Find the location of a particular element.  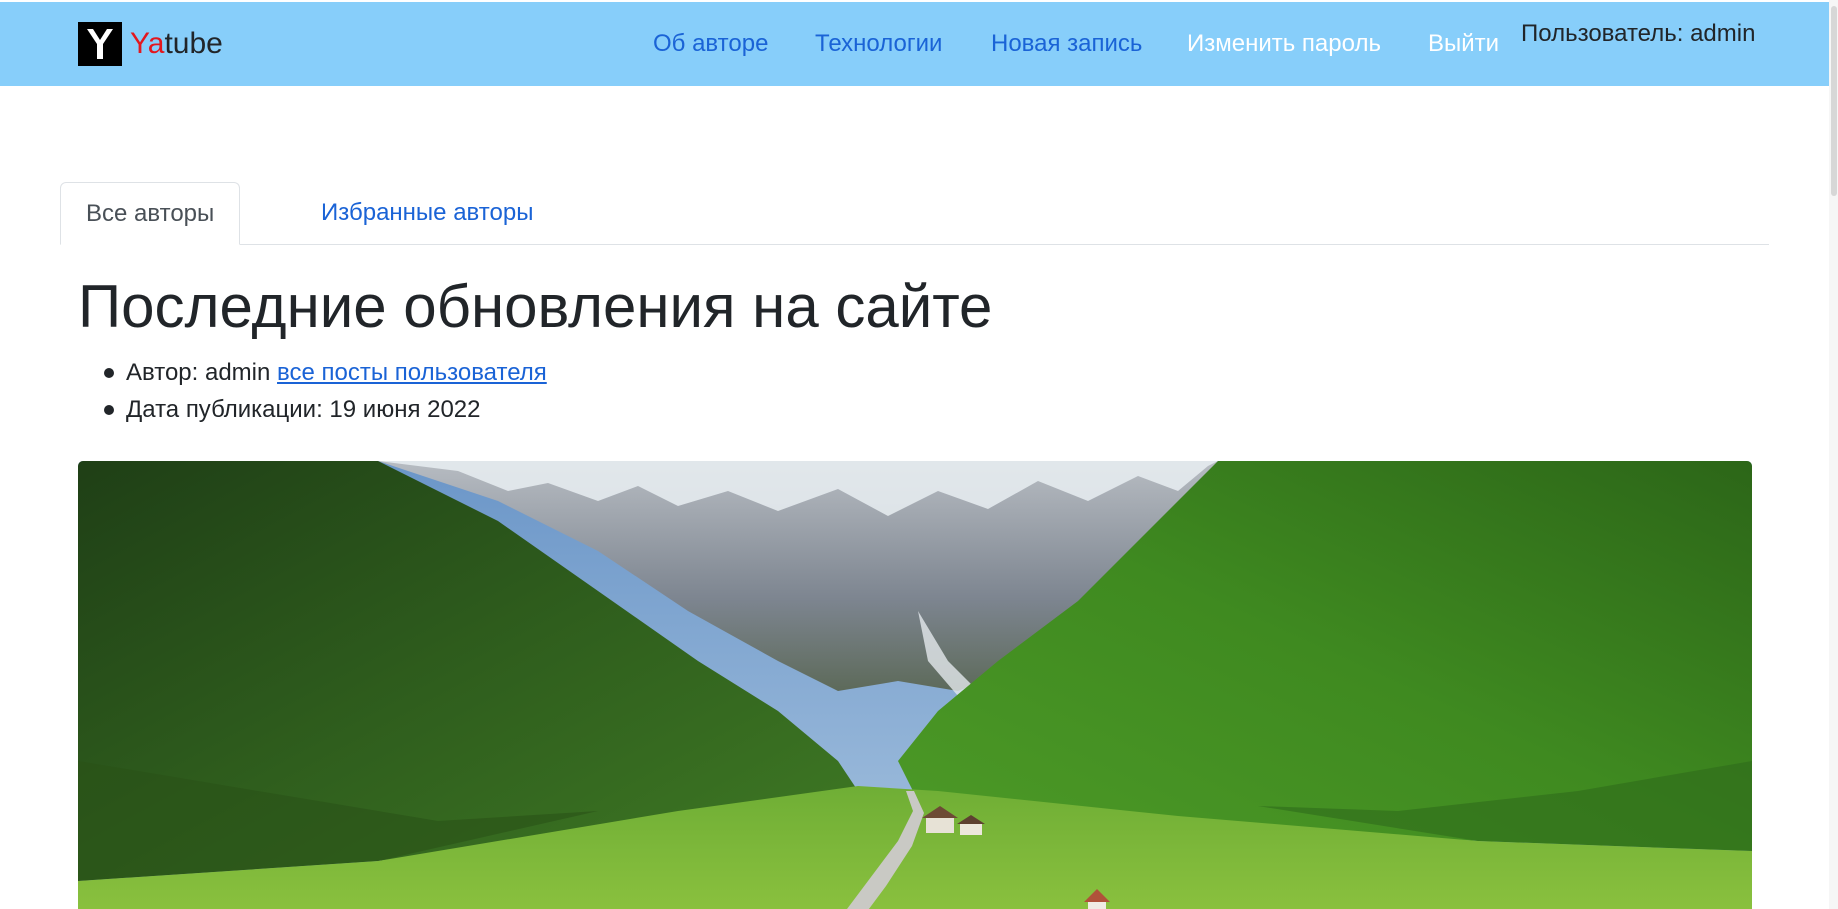

author-tabs: Все авторы Избранные авторы is located at coordinates (914, 213).